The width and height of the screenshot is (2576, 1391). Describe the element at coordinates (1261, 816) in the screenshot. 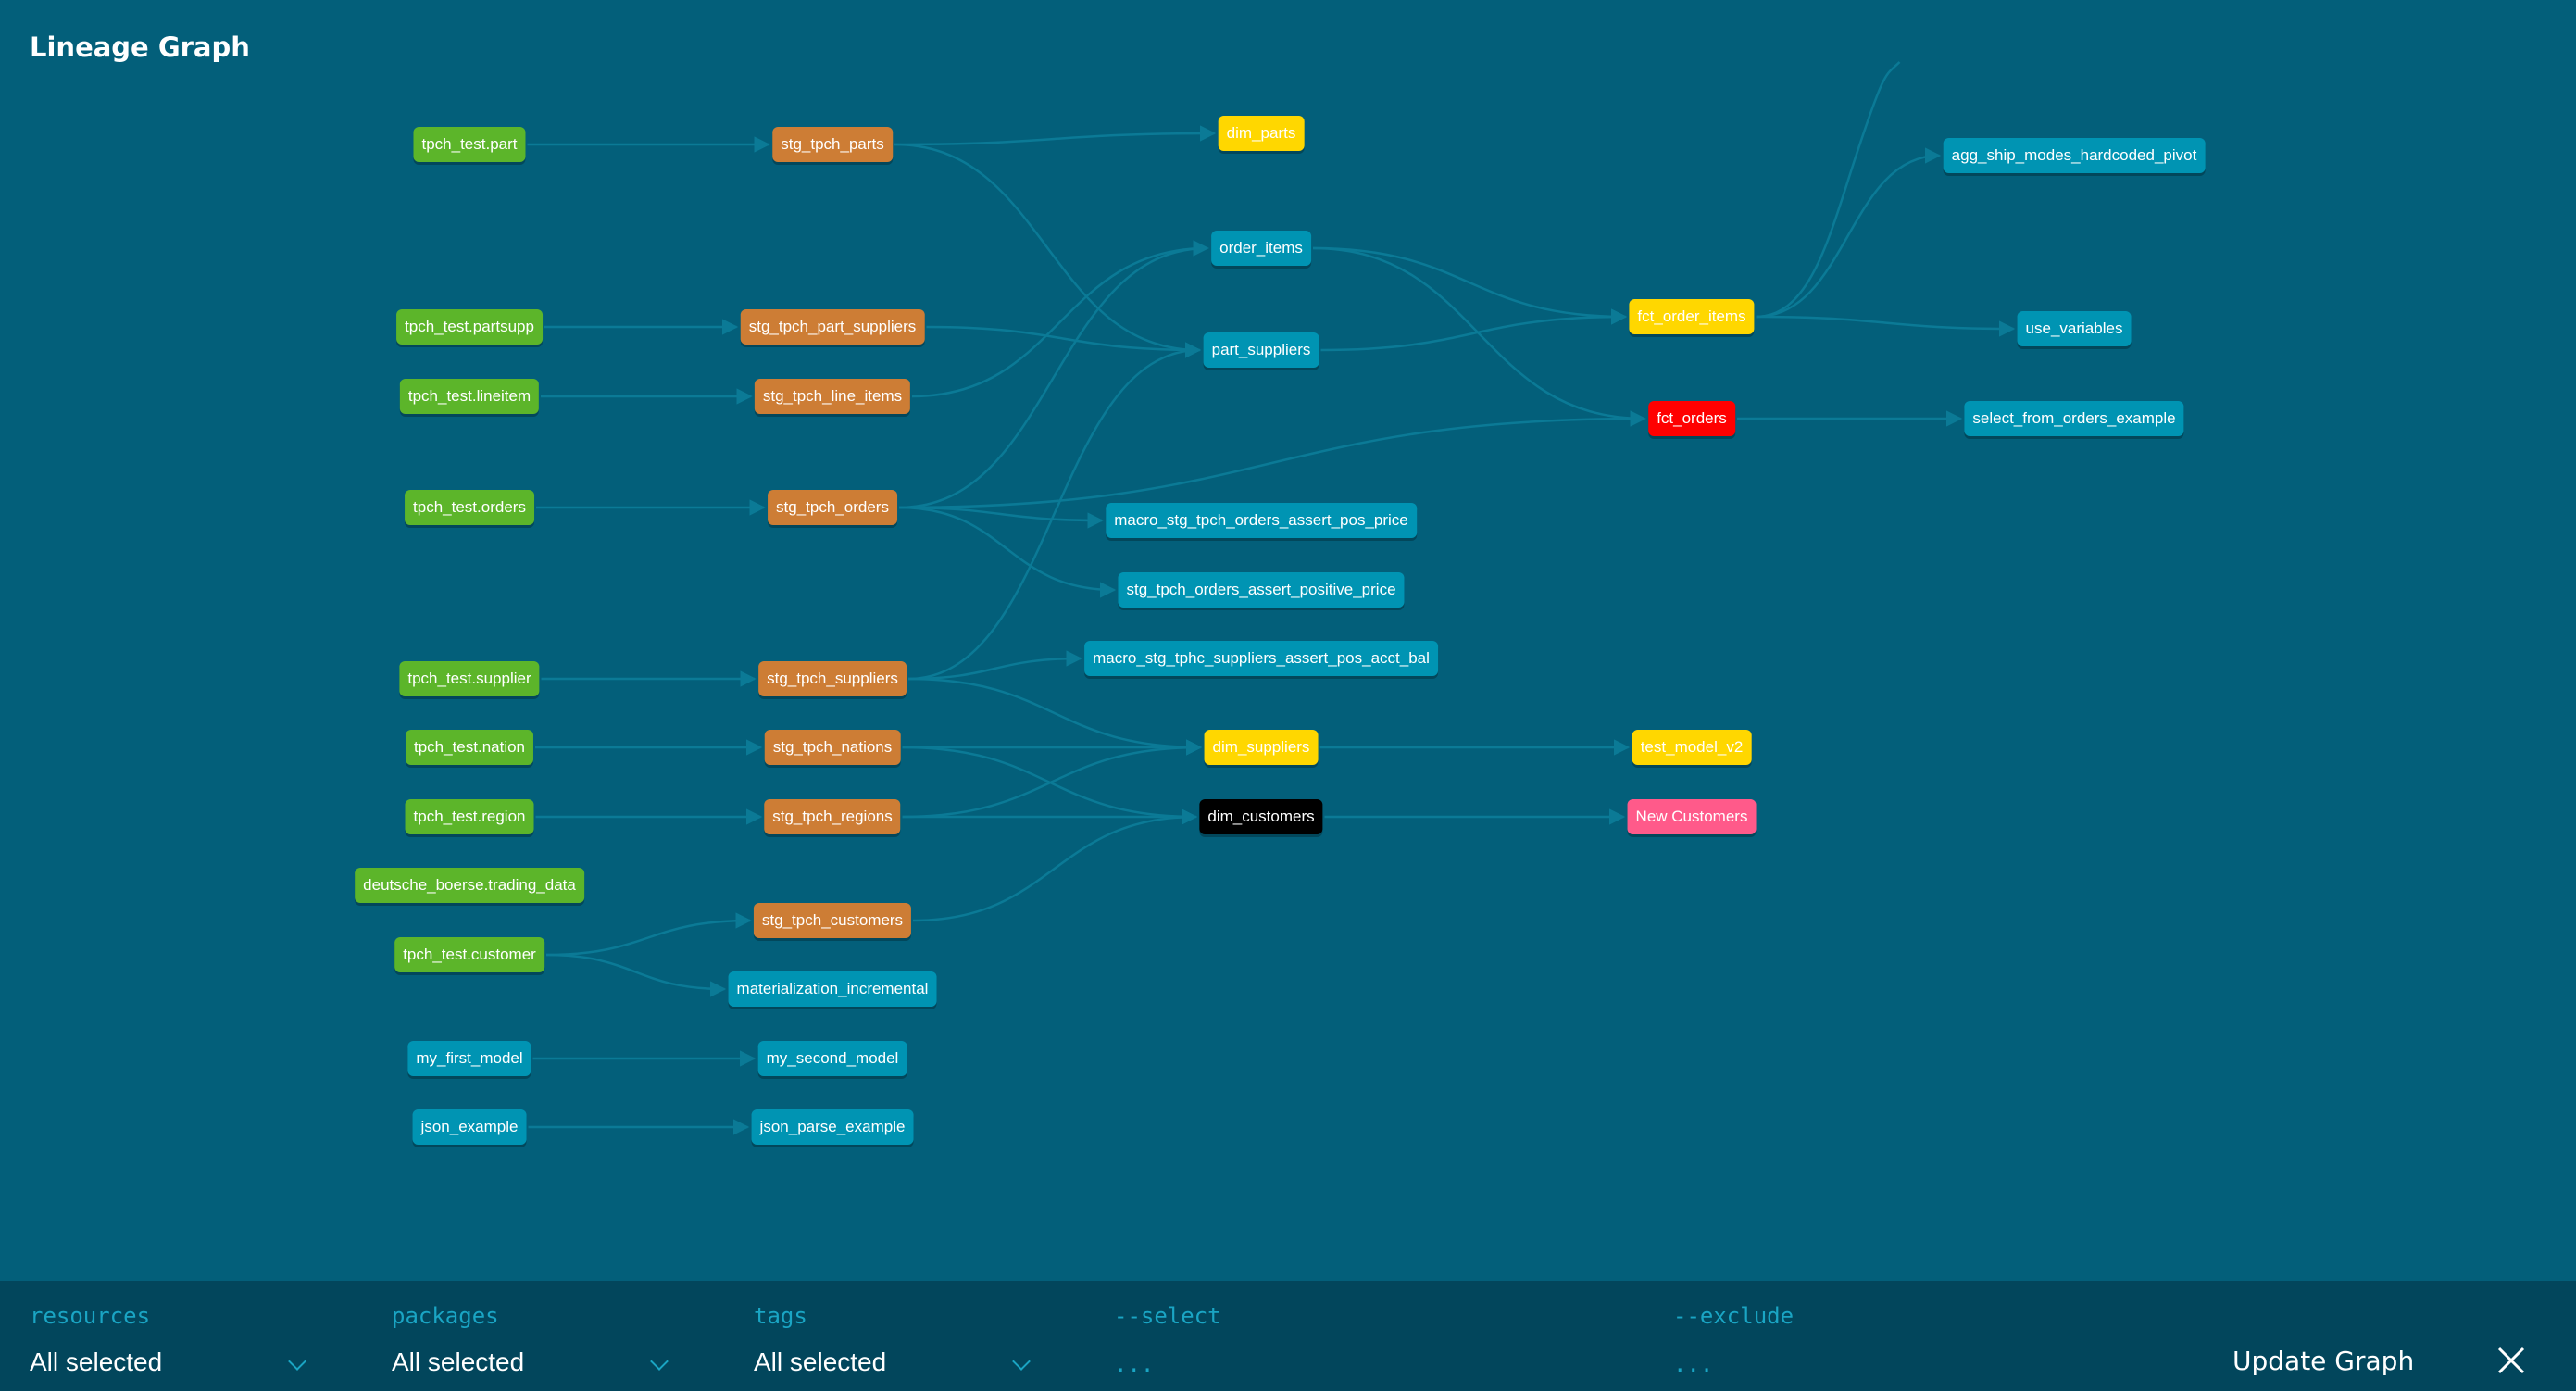

I see `graph-node-dim-customers: dim_customers` at that location.